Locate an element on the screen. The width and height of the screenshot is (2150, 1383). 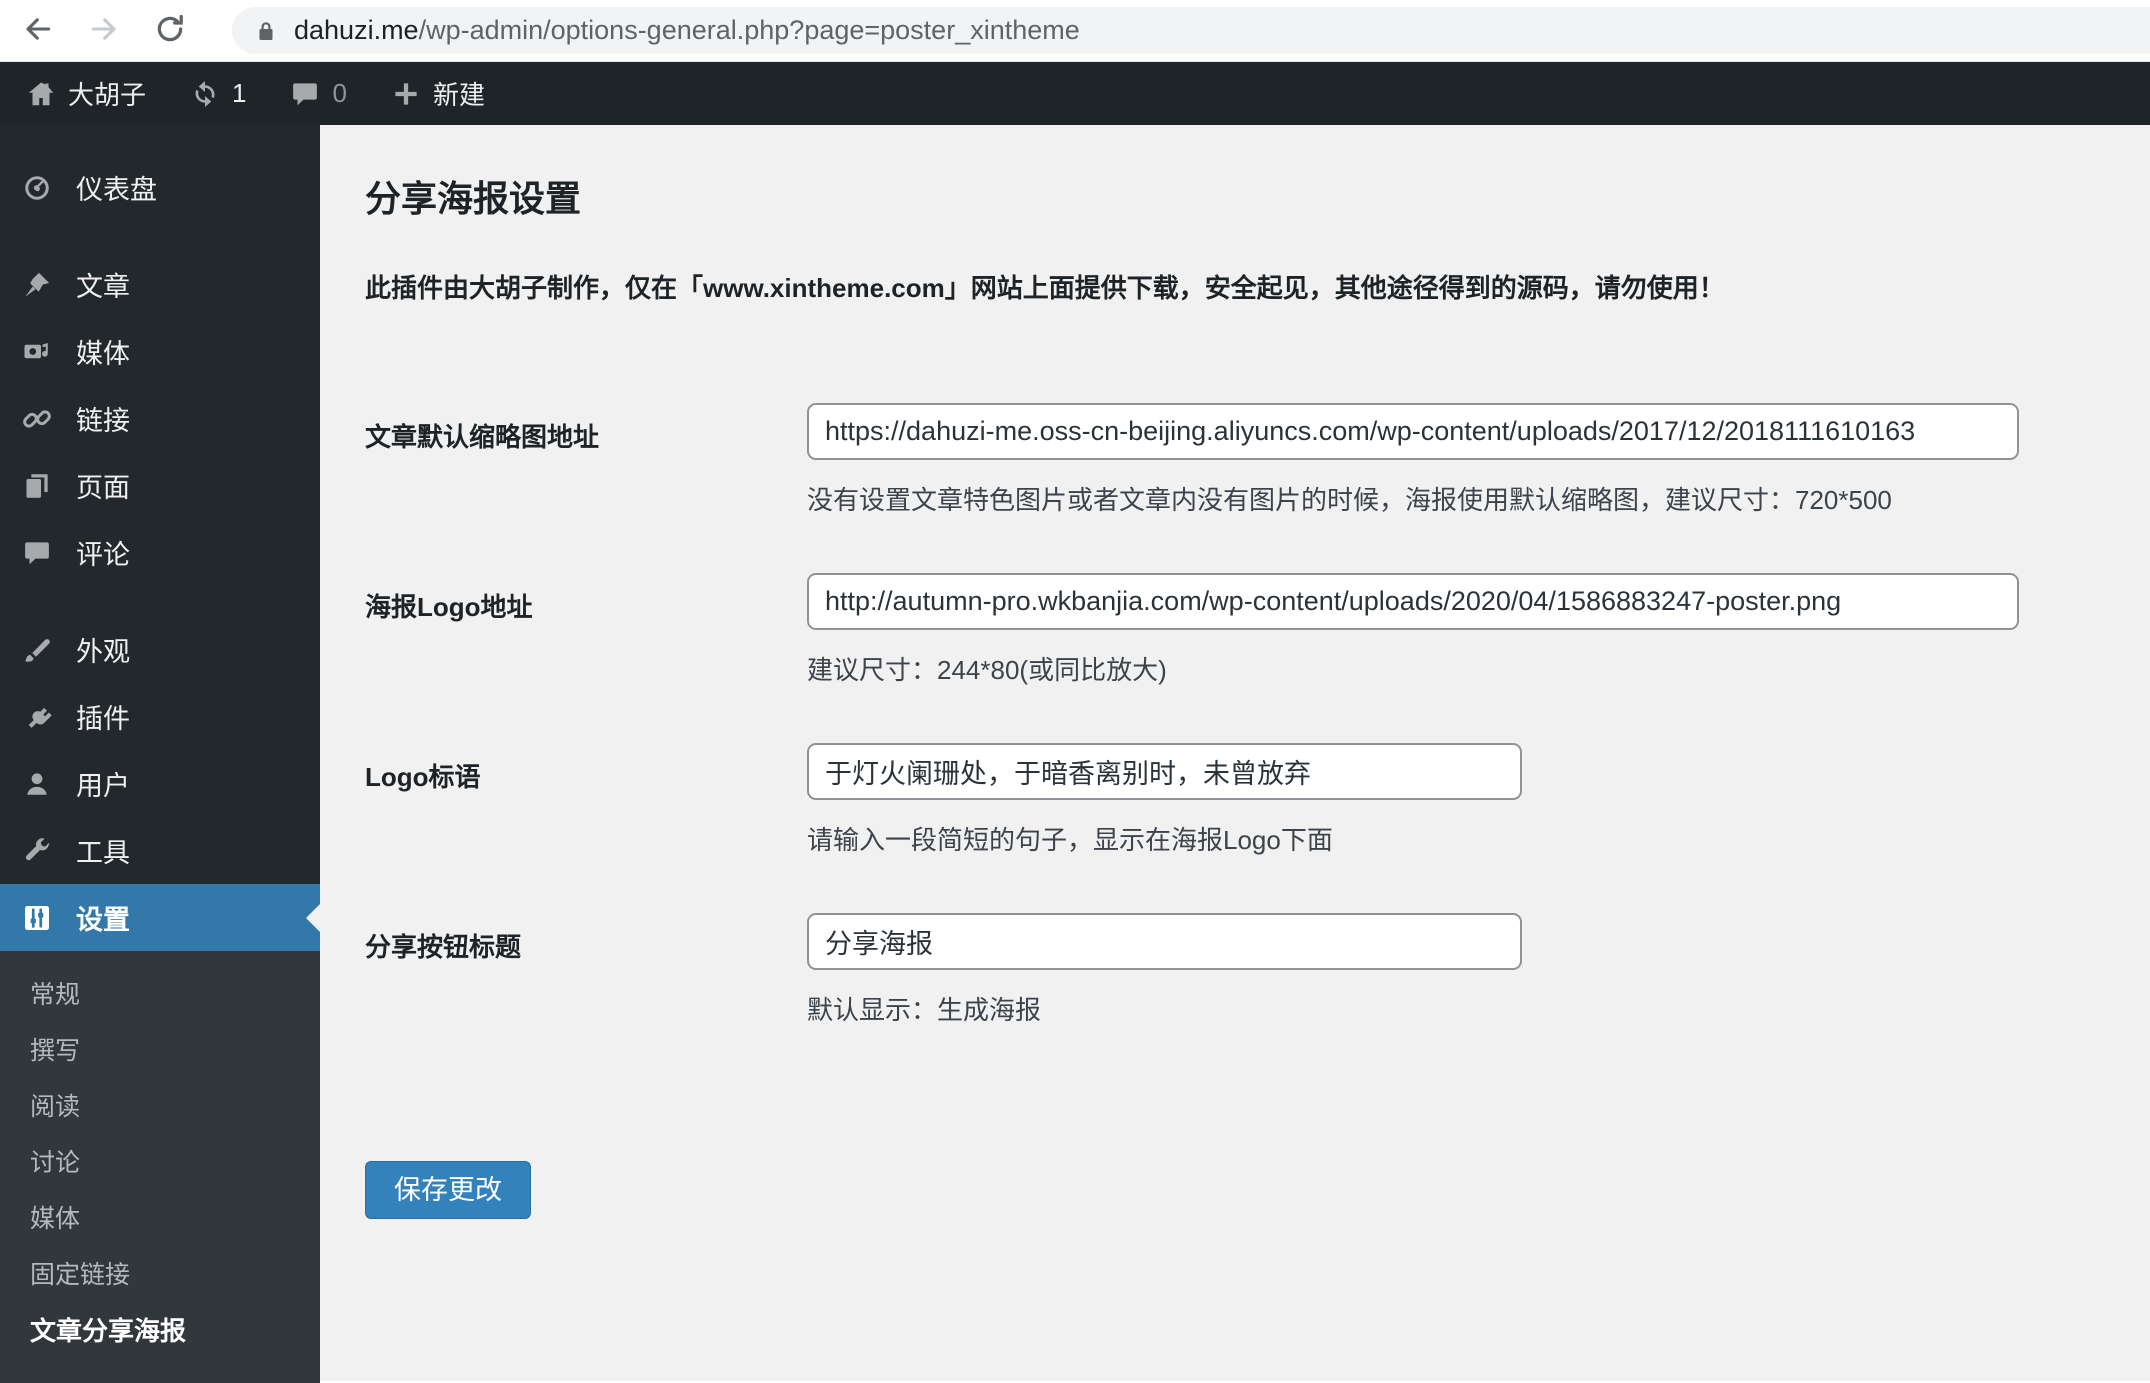
submenu-item-reading: 阅读 is located at coordinates (160, 1107).